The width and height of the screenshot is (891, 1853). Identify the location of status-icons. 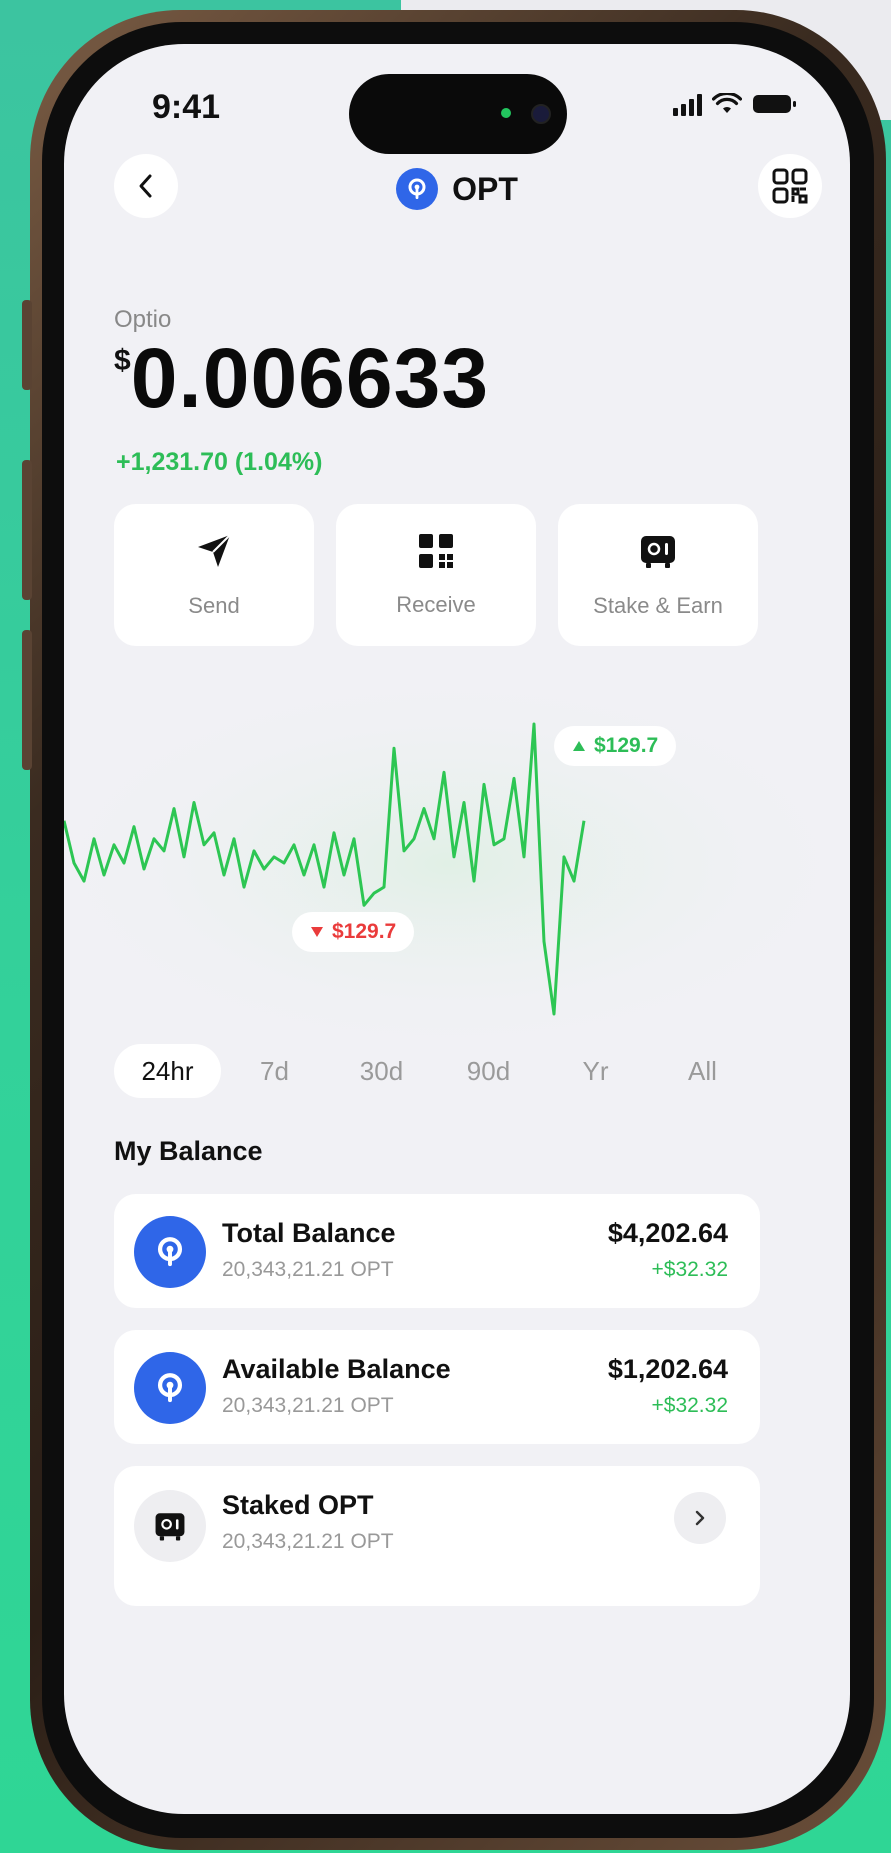
(735, 104).